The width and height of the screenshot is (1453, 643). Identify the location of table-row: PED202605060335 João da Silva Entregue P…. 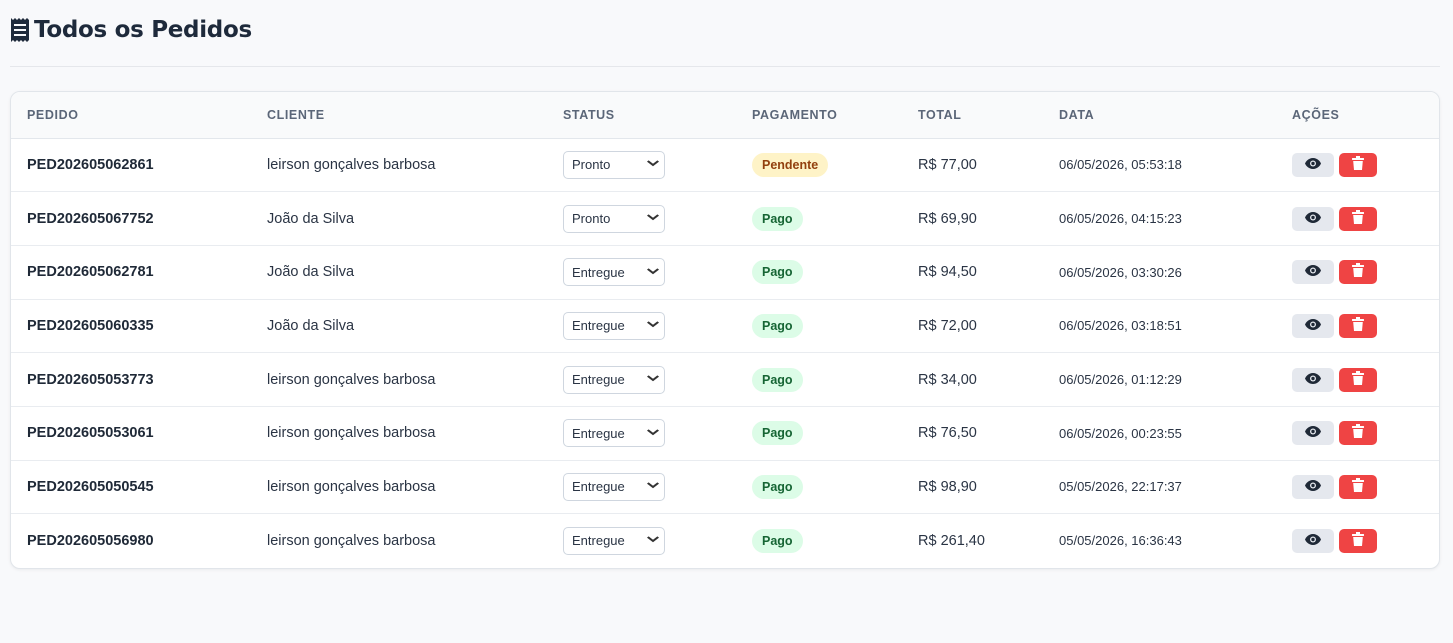
(725, 326).